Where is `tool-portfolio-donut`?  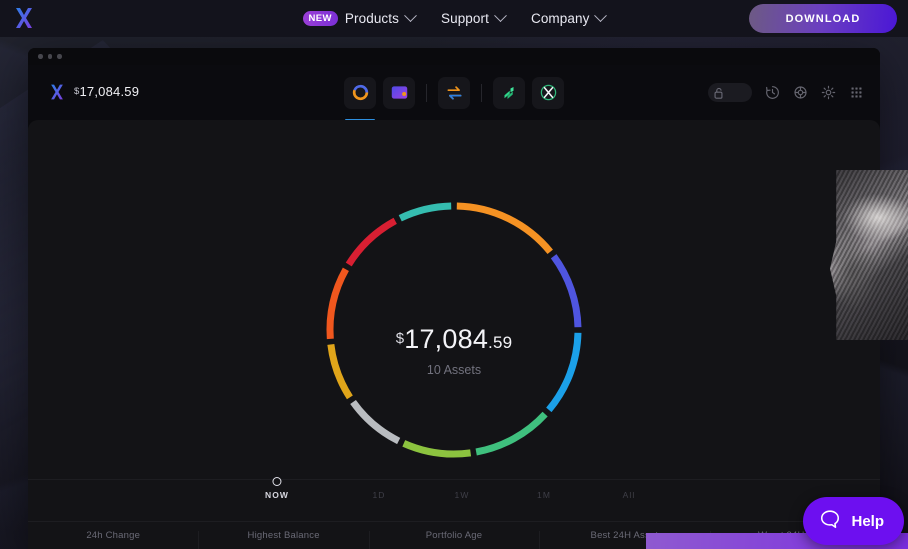
tool-portfolio-donut is located at coordinates (360, 98).